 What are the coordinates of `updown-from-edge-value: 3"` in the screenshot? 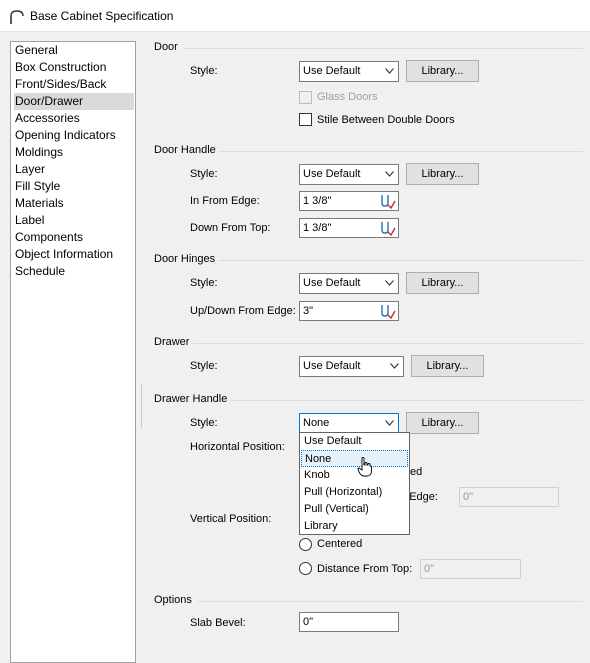 It's located at (308, 311).